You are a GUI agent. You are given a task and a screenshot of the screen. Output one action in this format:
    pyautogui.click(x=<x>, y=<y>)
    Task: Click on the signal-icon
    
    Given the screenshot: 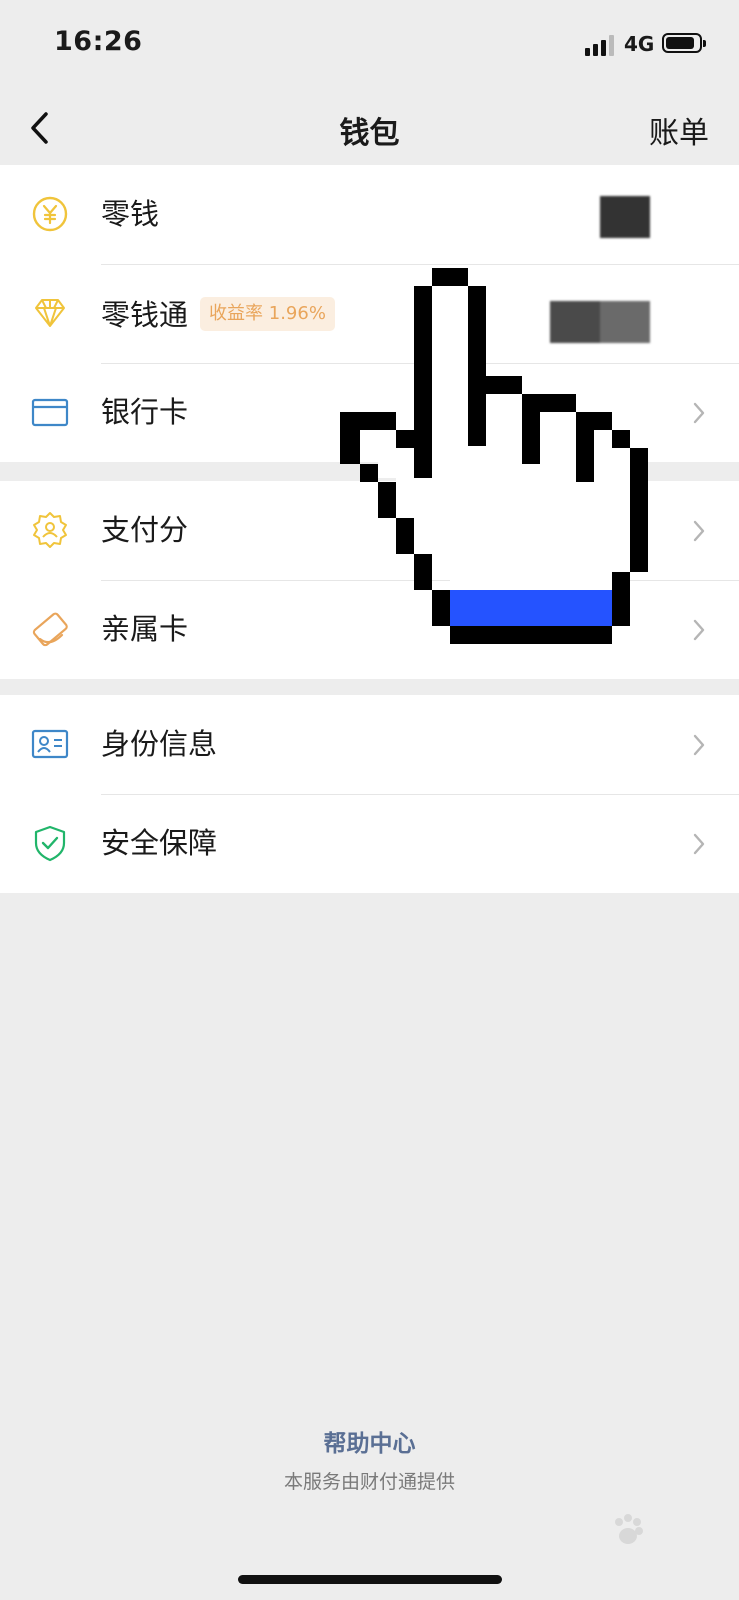 What is the action you would take?
    pyautogui.click(x=600, y=45)
    